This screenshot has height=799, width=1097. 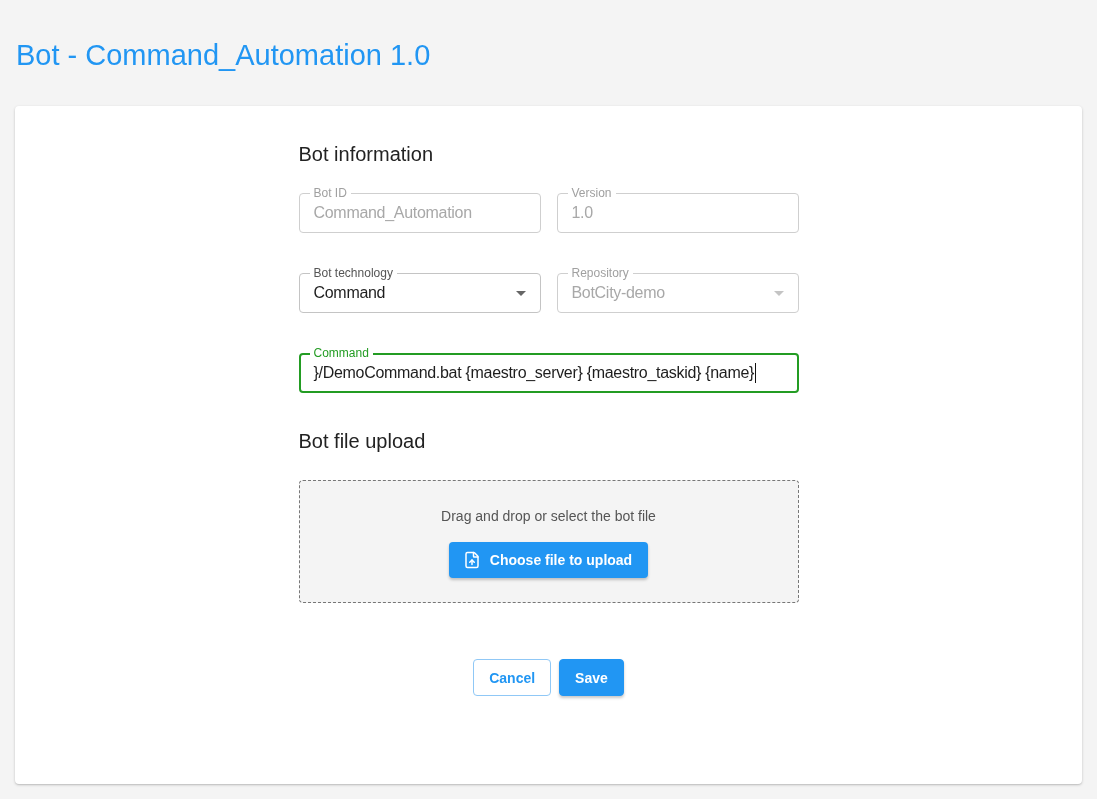 What do you see at coordinates (591, 677) in the screenshot?
I see `save-button: Save` at bounding box center [591, 677].